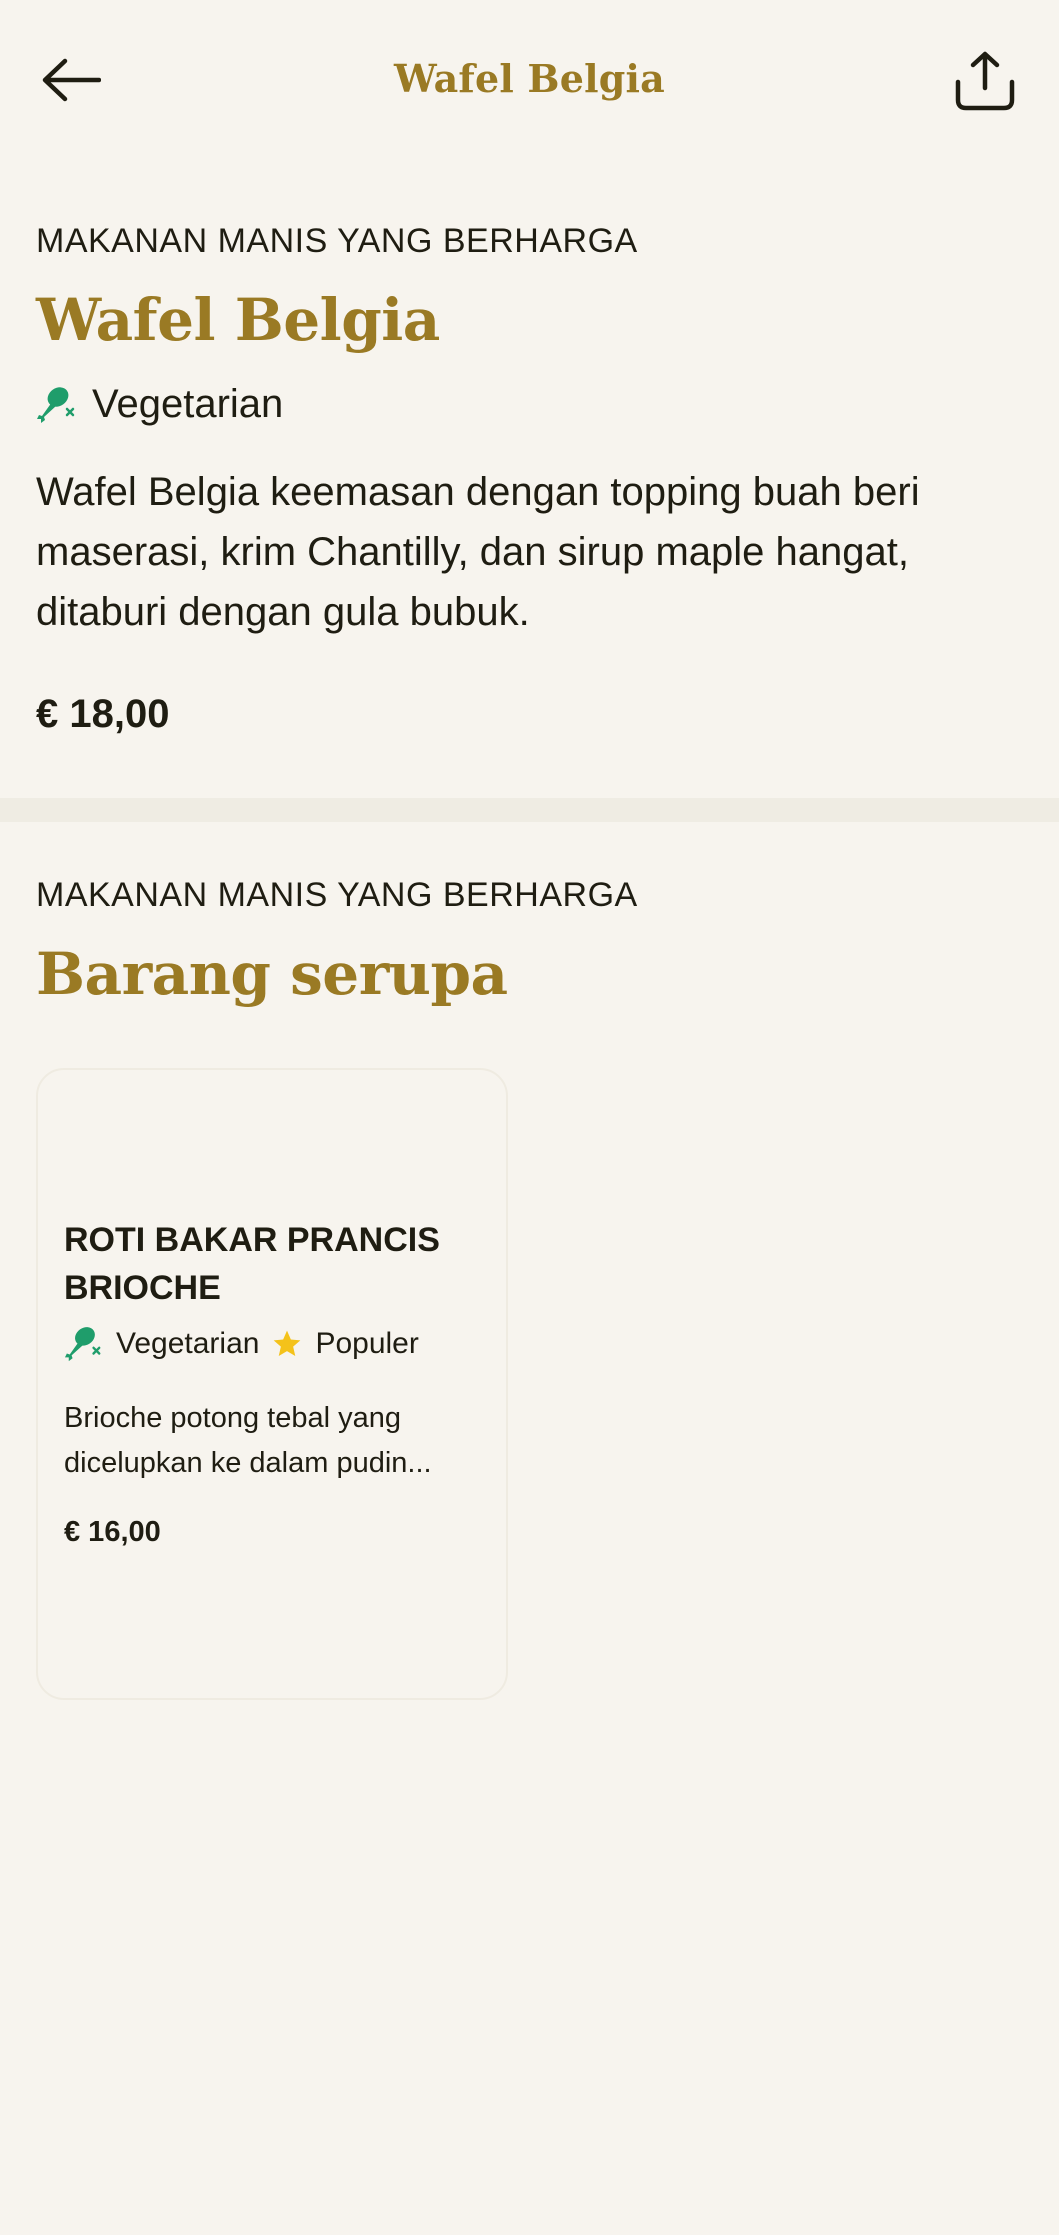  I want to click on item-category: MAKANAN MANIS YANG BERHARGA, so click(337, 241).